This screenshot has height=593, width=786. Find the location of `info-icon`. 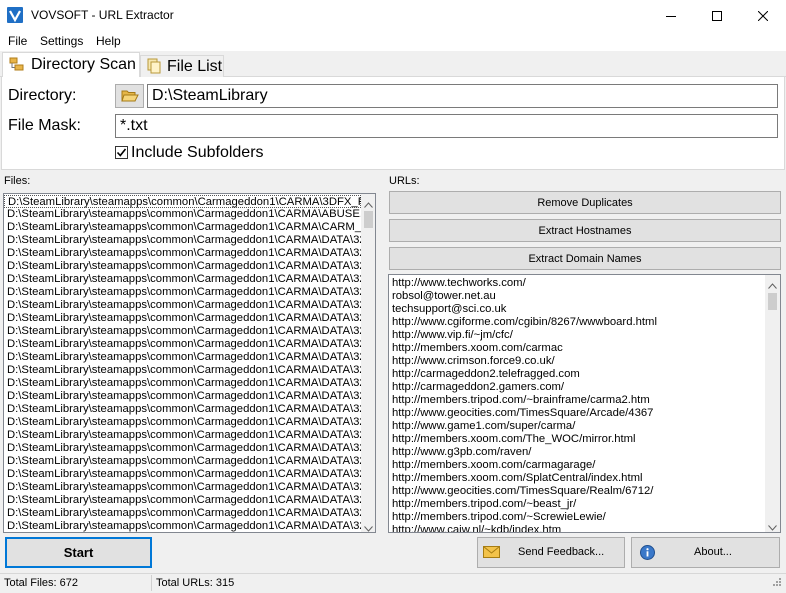

info-icon is located at coordinates (647, 554).